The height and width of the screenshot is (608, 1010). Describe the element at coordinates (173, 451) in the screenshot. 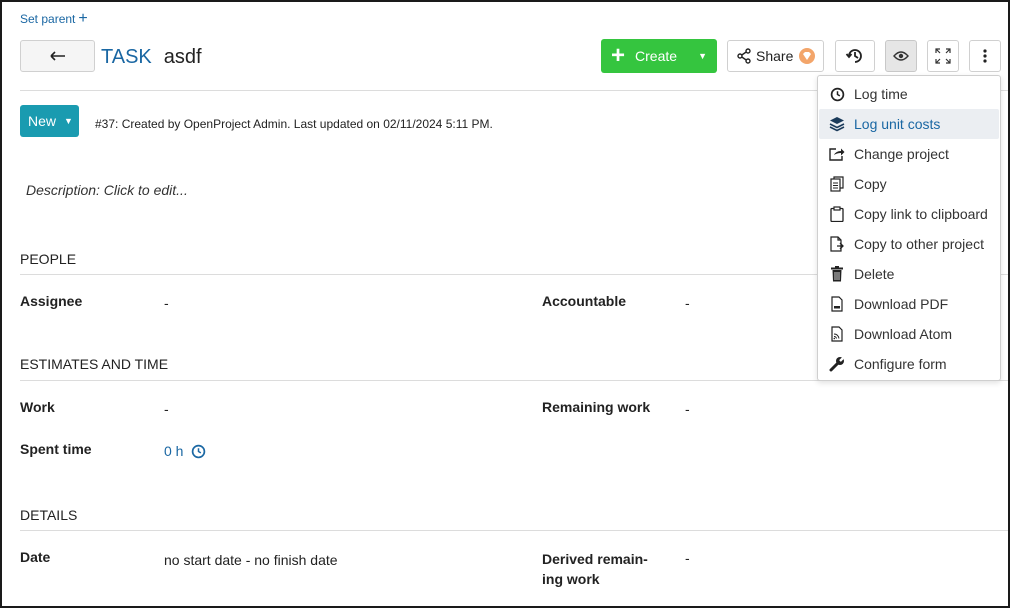

I see `spent-time-amount: 0 h` at that location.